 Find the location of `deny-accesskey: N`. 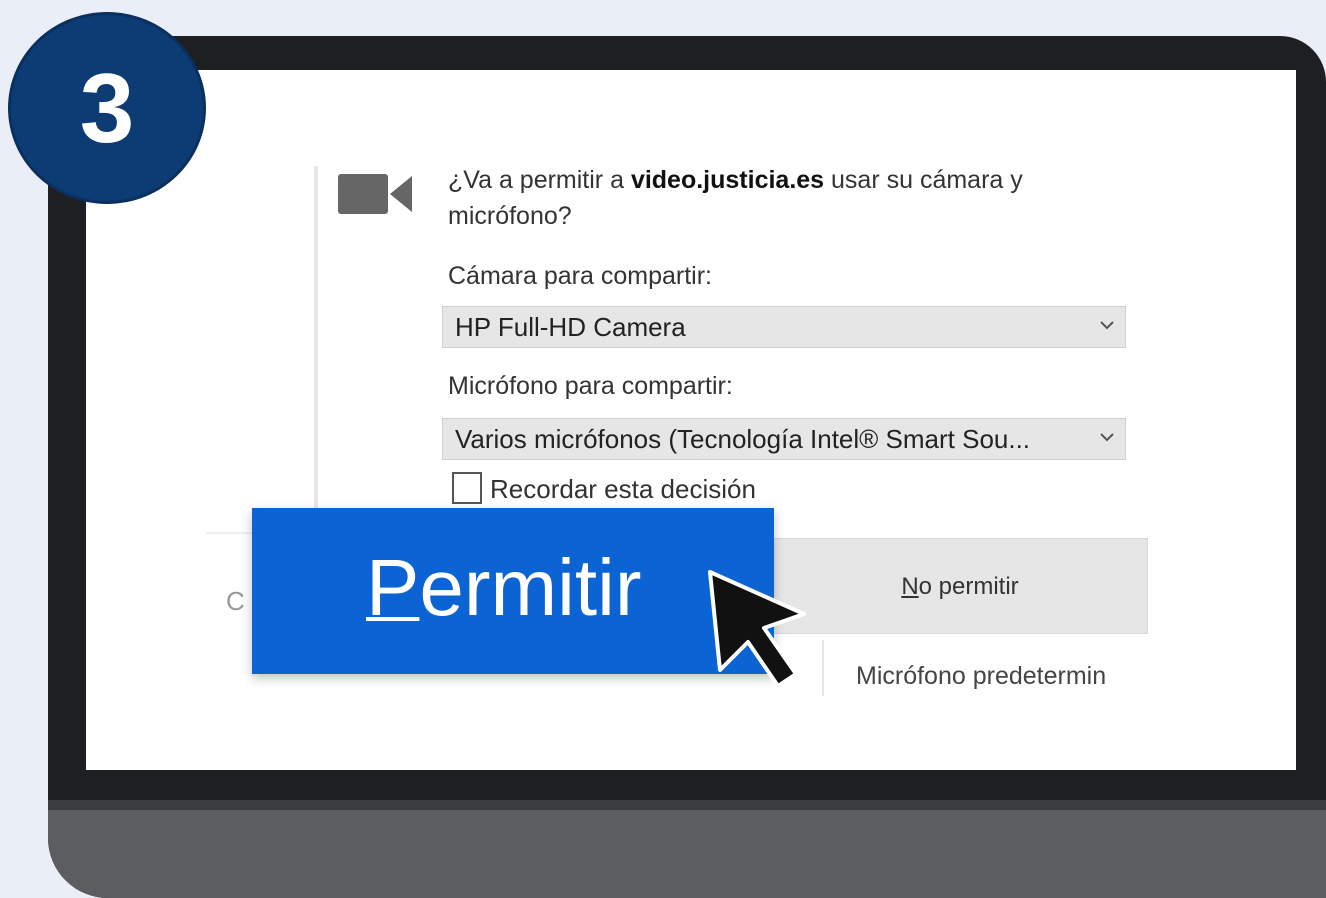

deny-accesskey: N is located at coordinates (910, 586).